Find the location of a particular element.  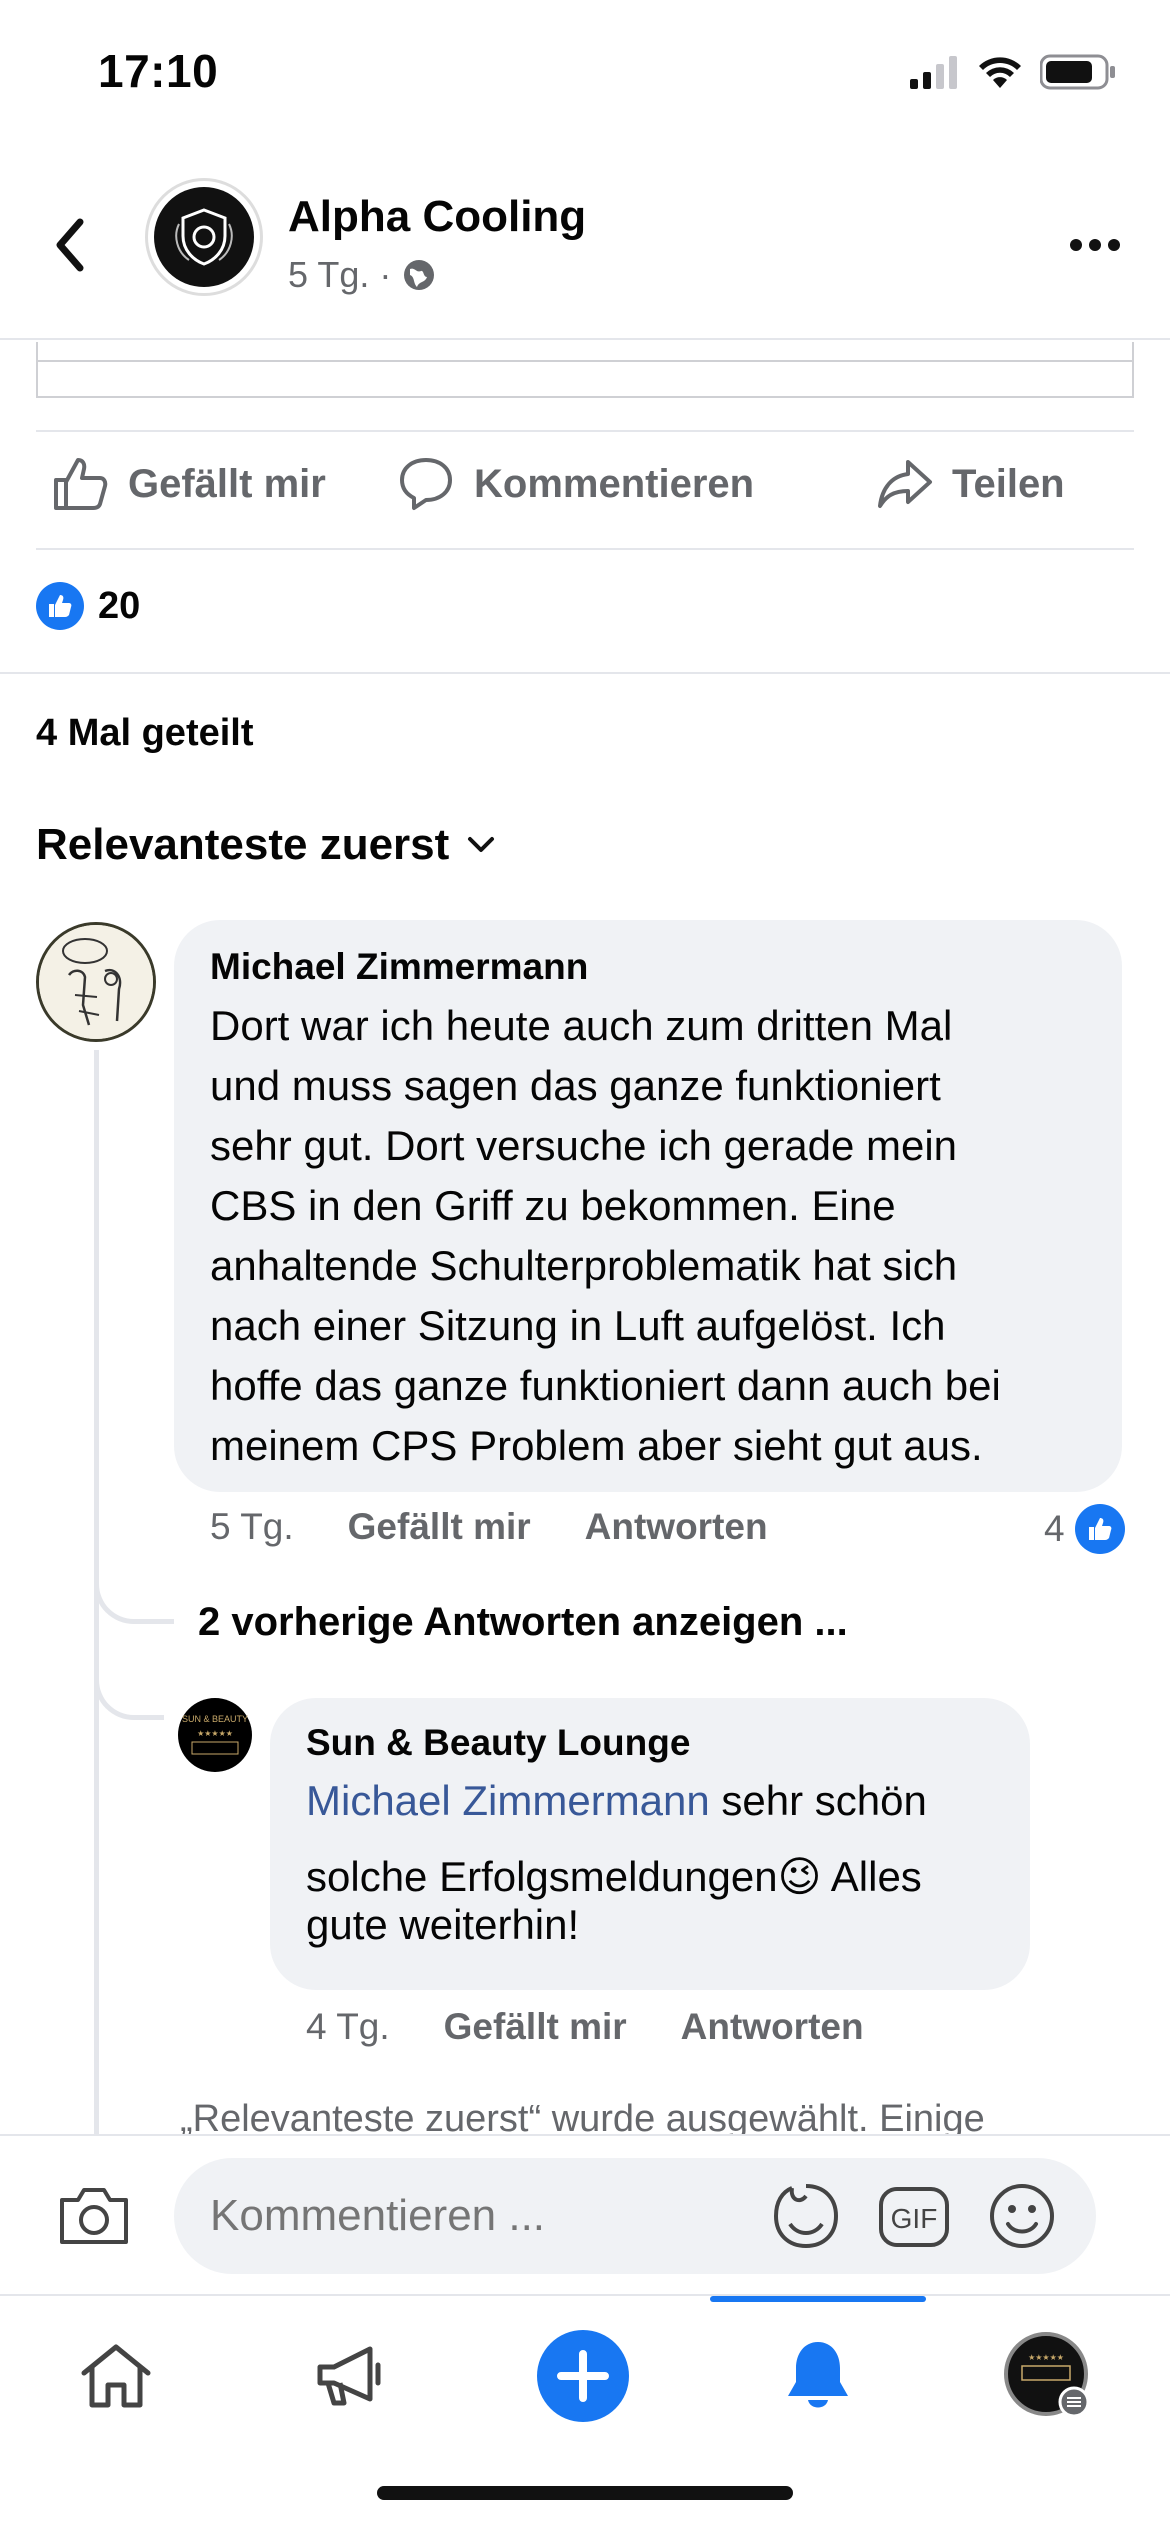

tab-profile: ★★★★★ is located at coordinates (1048, 2376).